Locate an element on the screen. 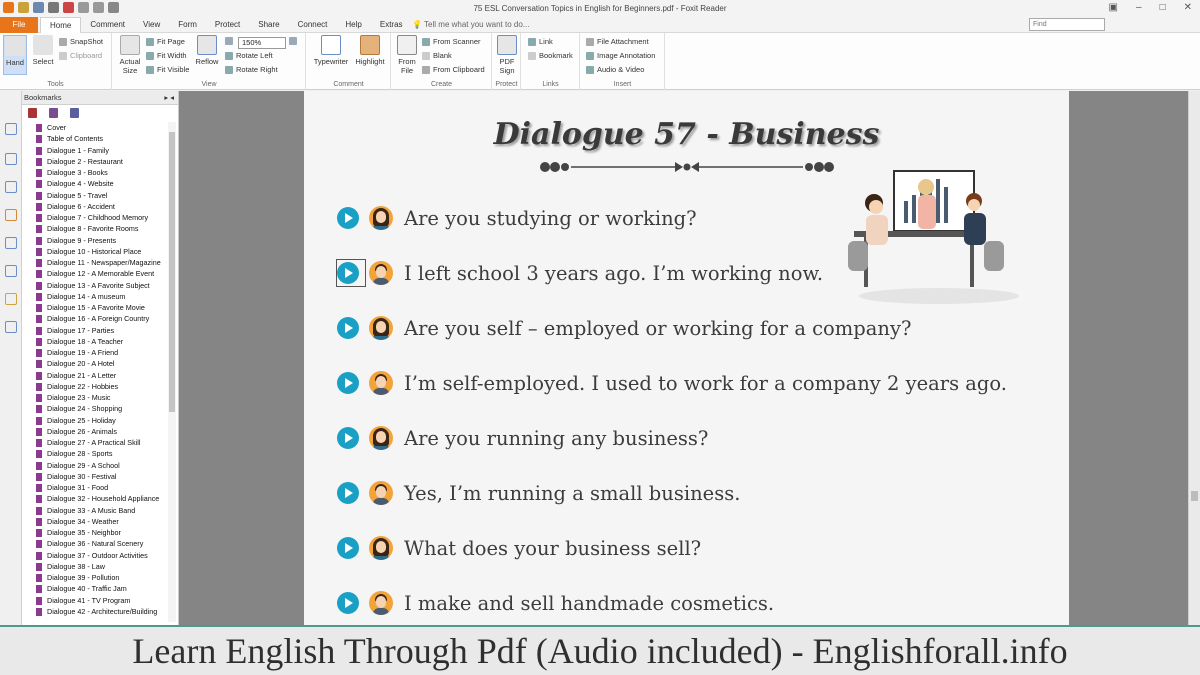 This screenshot has height=675, width=1200. tab-comment: Comment is located at coordinates (107, 25).